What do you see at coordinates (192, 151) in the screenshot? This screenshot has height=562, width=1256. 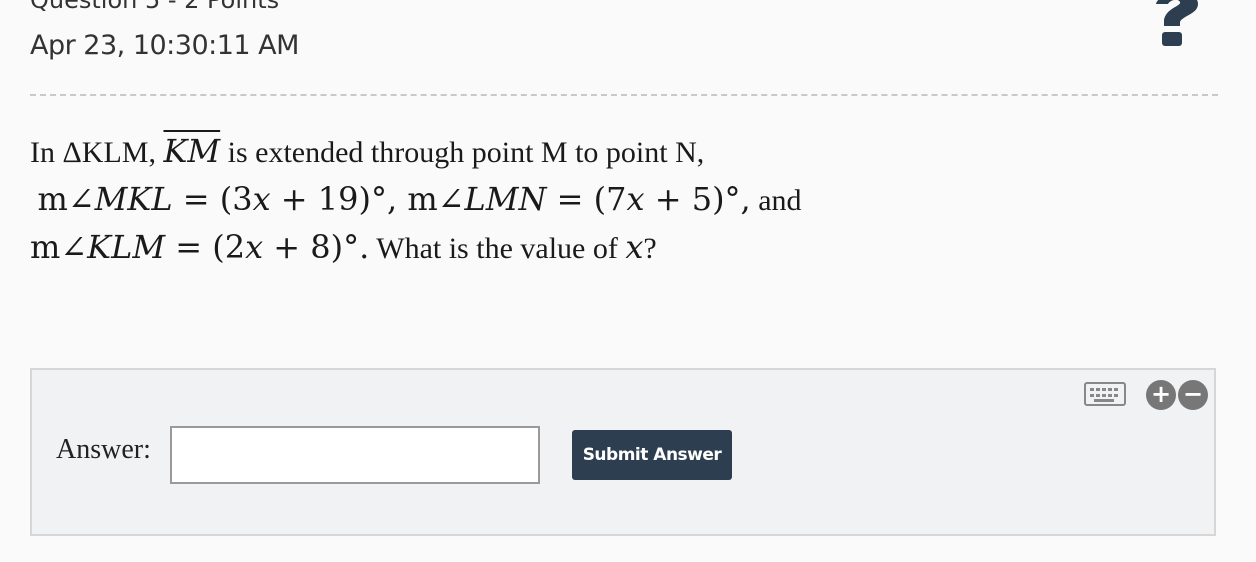 I see `segment-km: KM` at bounding box center [192, 151].